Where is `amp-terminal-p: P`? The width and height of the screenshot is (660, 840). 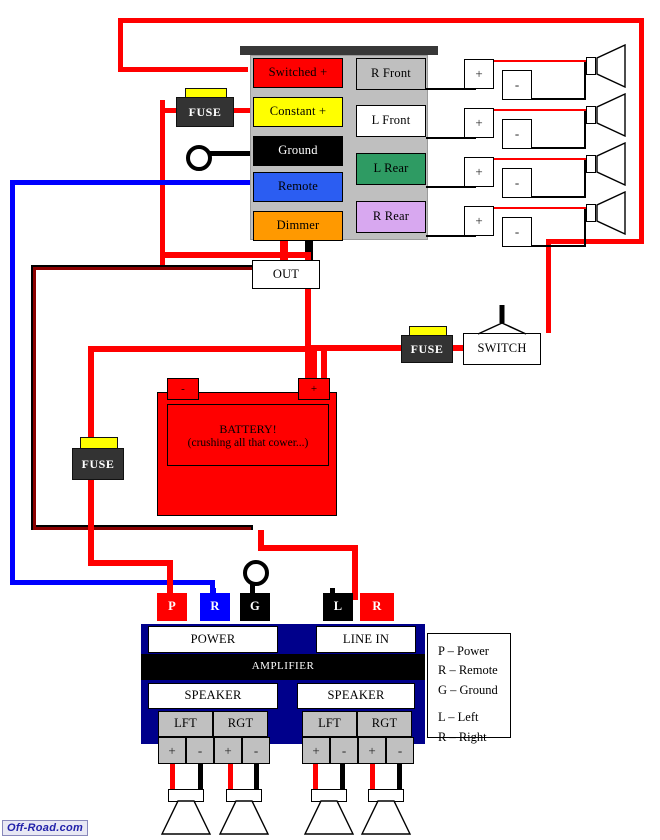
amp-terminal-p: P is located at coordinates (172, 607).